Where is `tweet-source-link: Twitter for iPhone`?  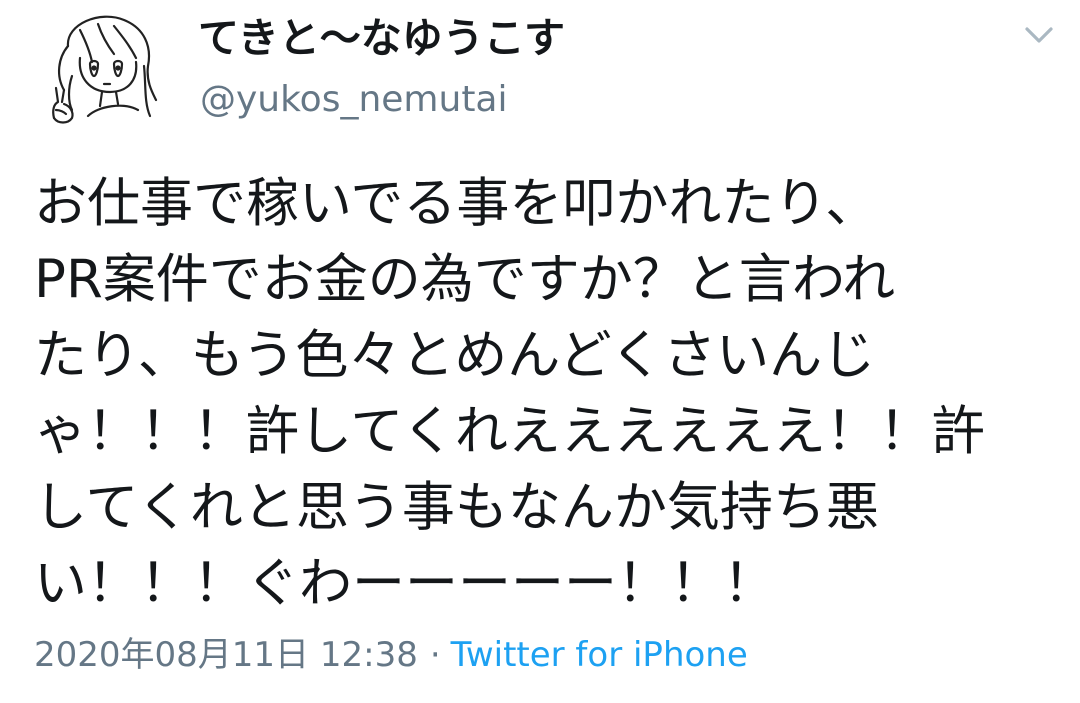 tweet-source-link: Twitter for iPhone is located at coordinates (599, 655).